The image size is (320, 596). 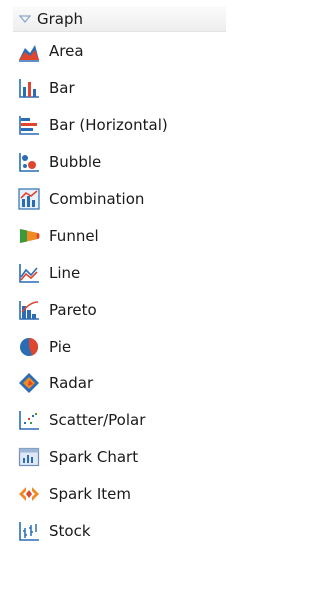 I want to click on palette-item-funnel: Funnel, so click(x=127, y=235).